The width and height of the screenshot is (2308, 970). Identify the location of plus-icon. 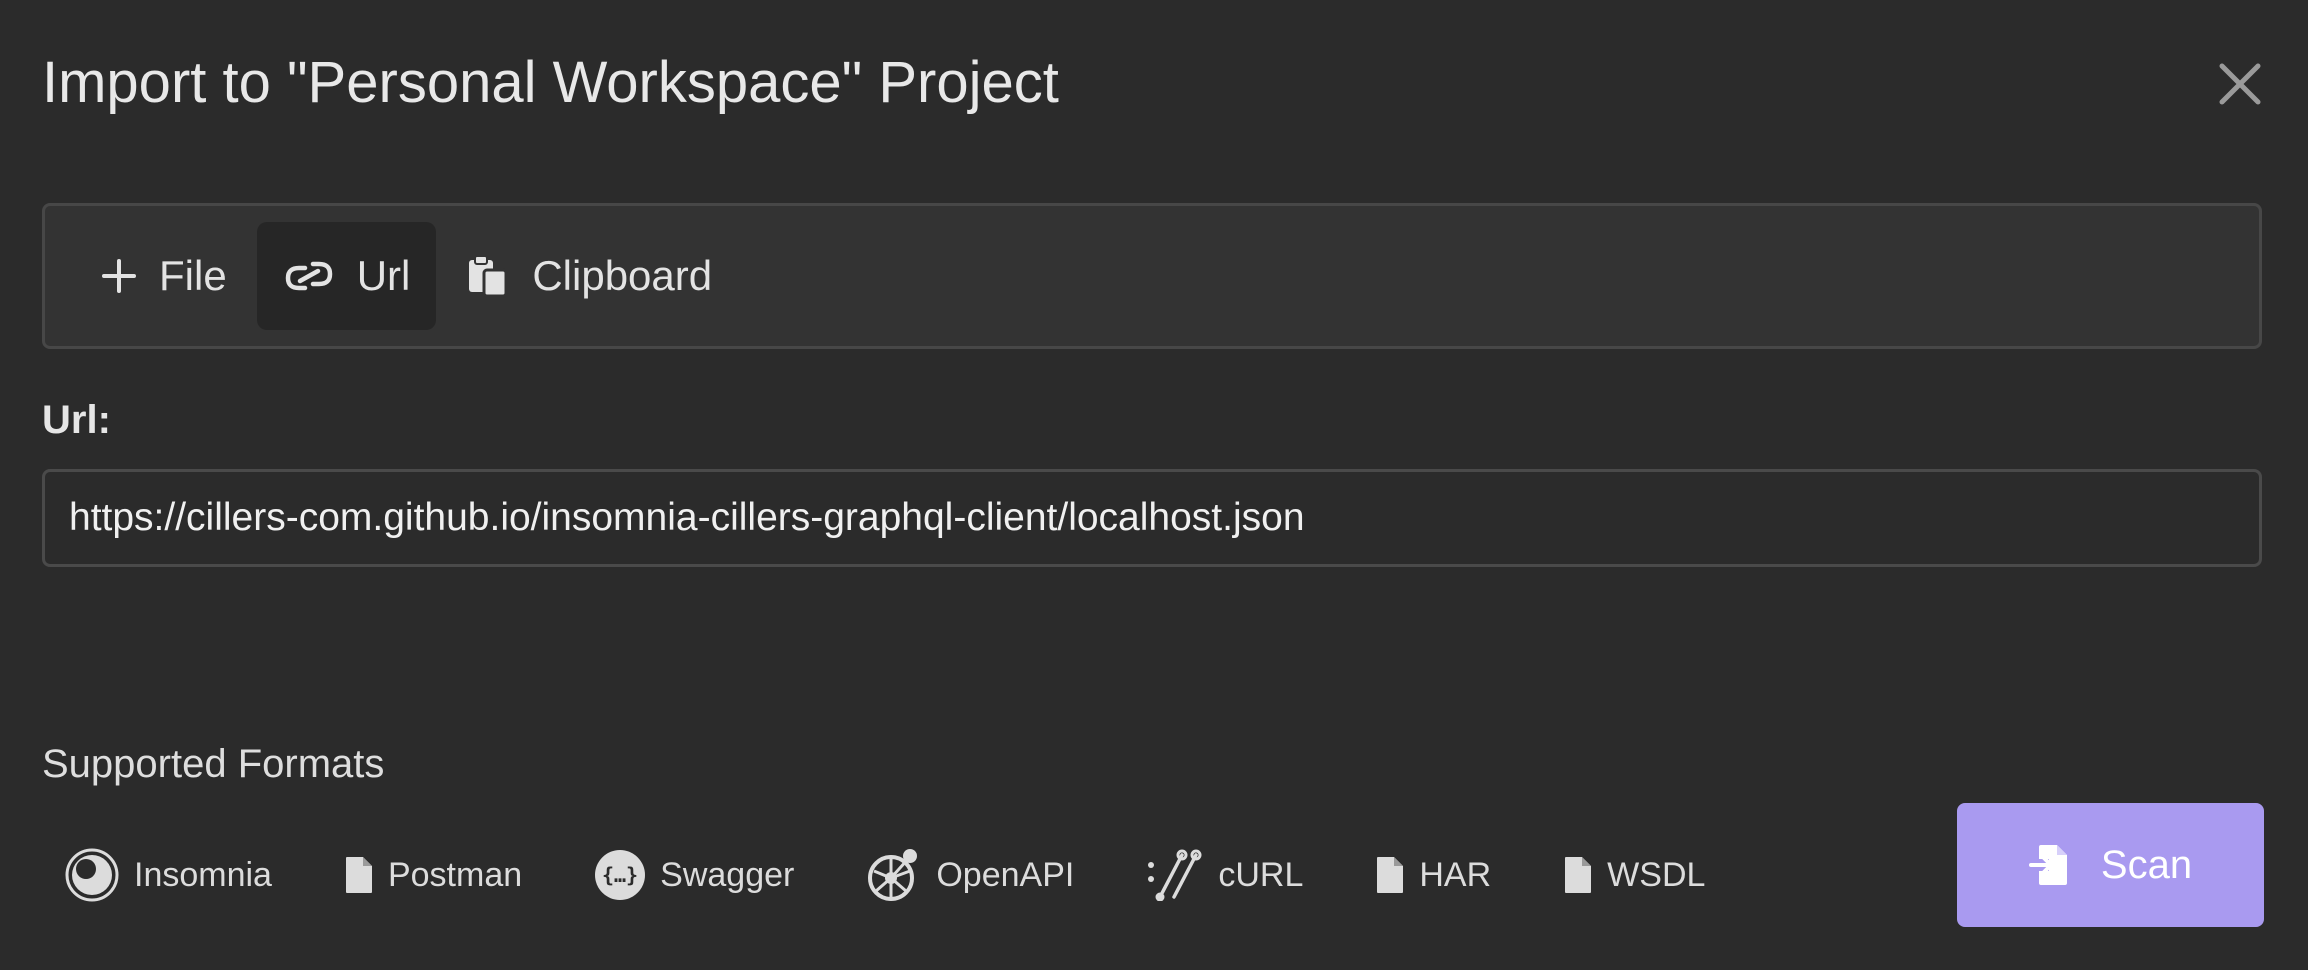
(119, 276).